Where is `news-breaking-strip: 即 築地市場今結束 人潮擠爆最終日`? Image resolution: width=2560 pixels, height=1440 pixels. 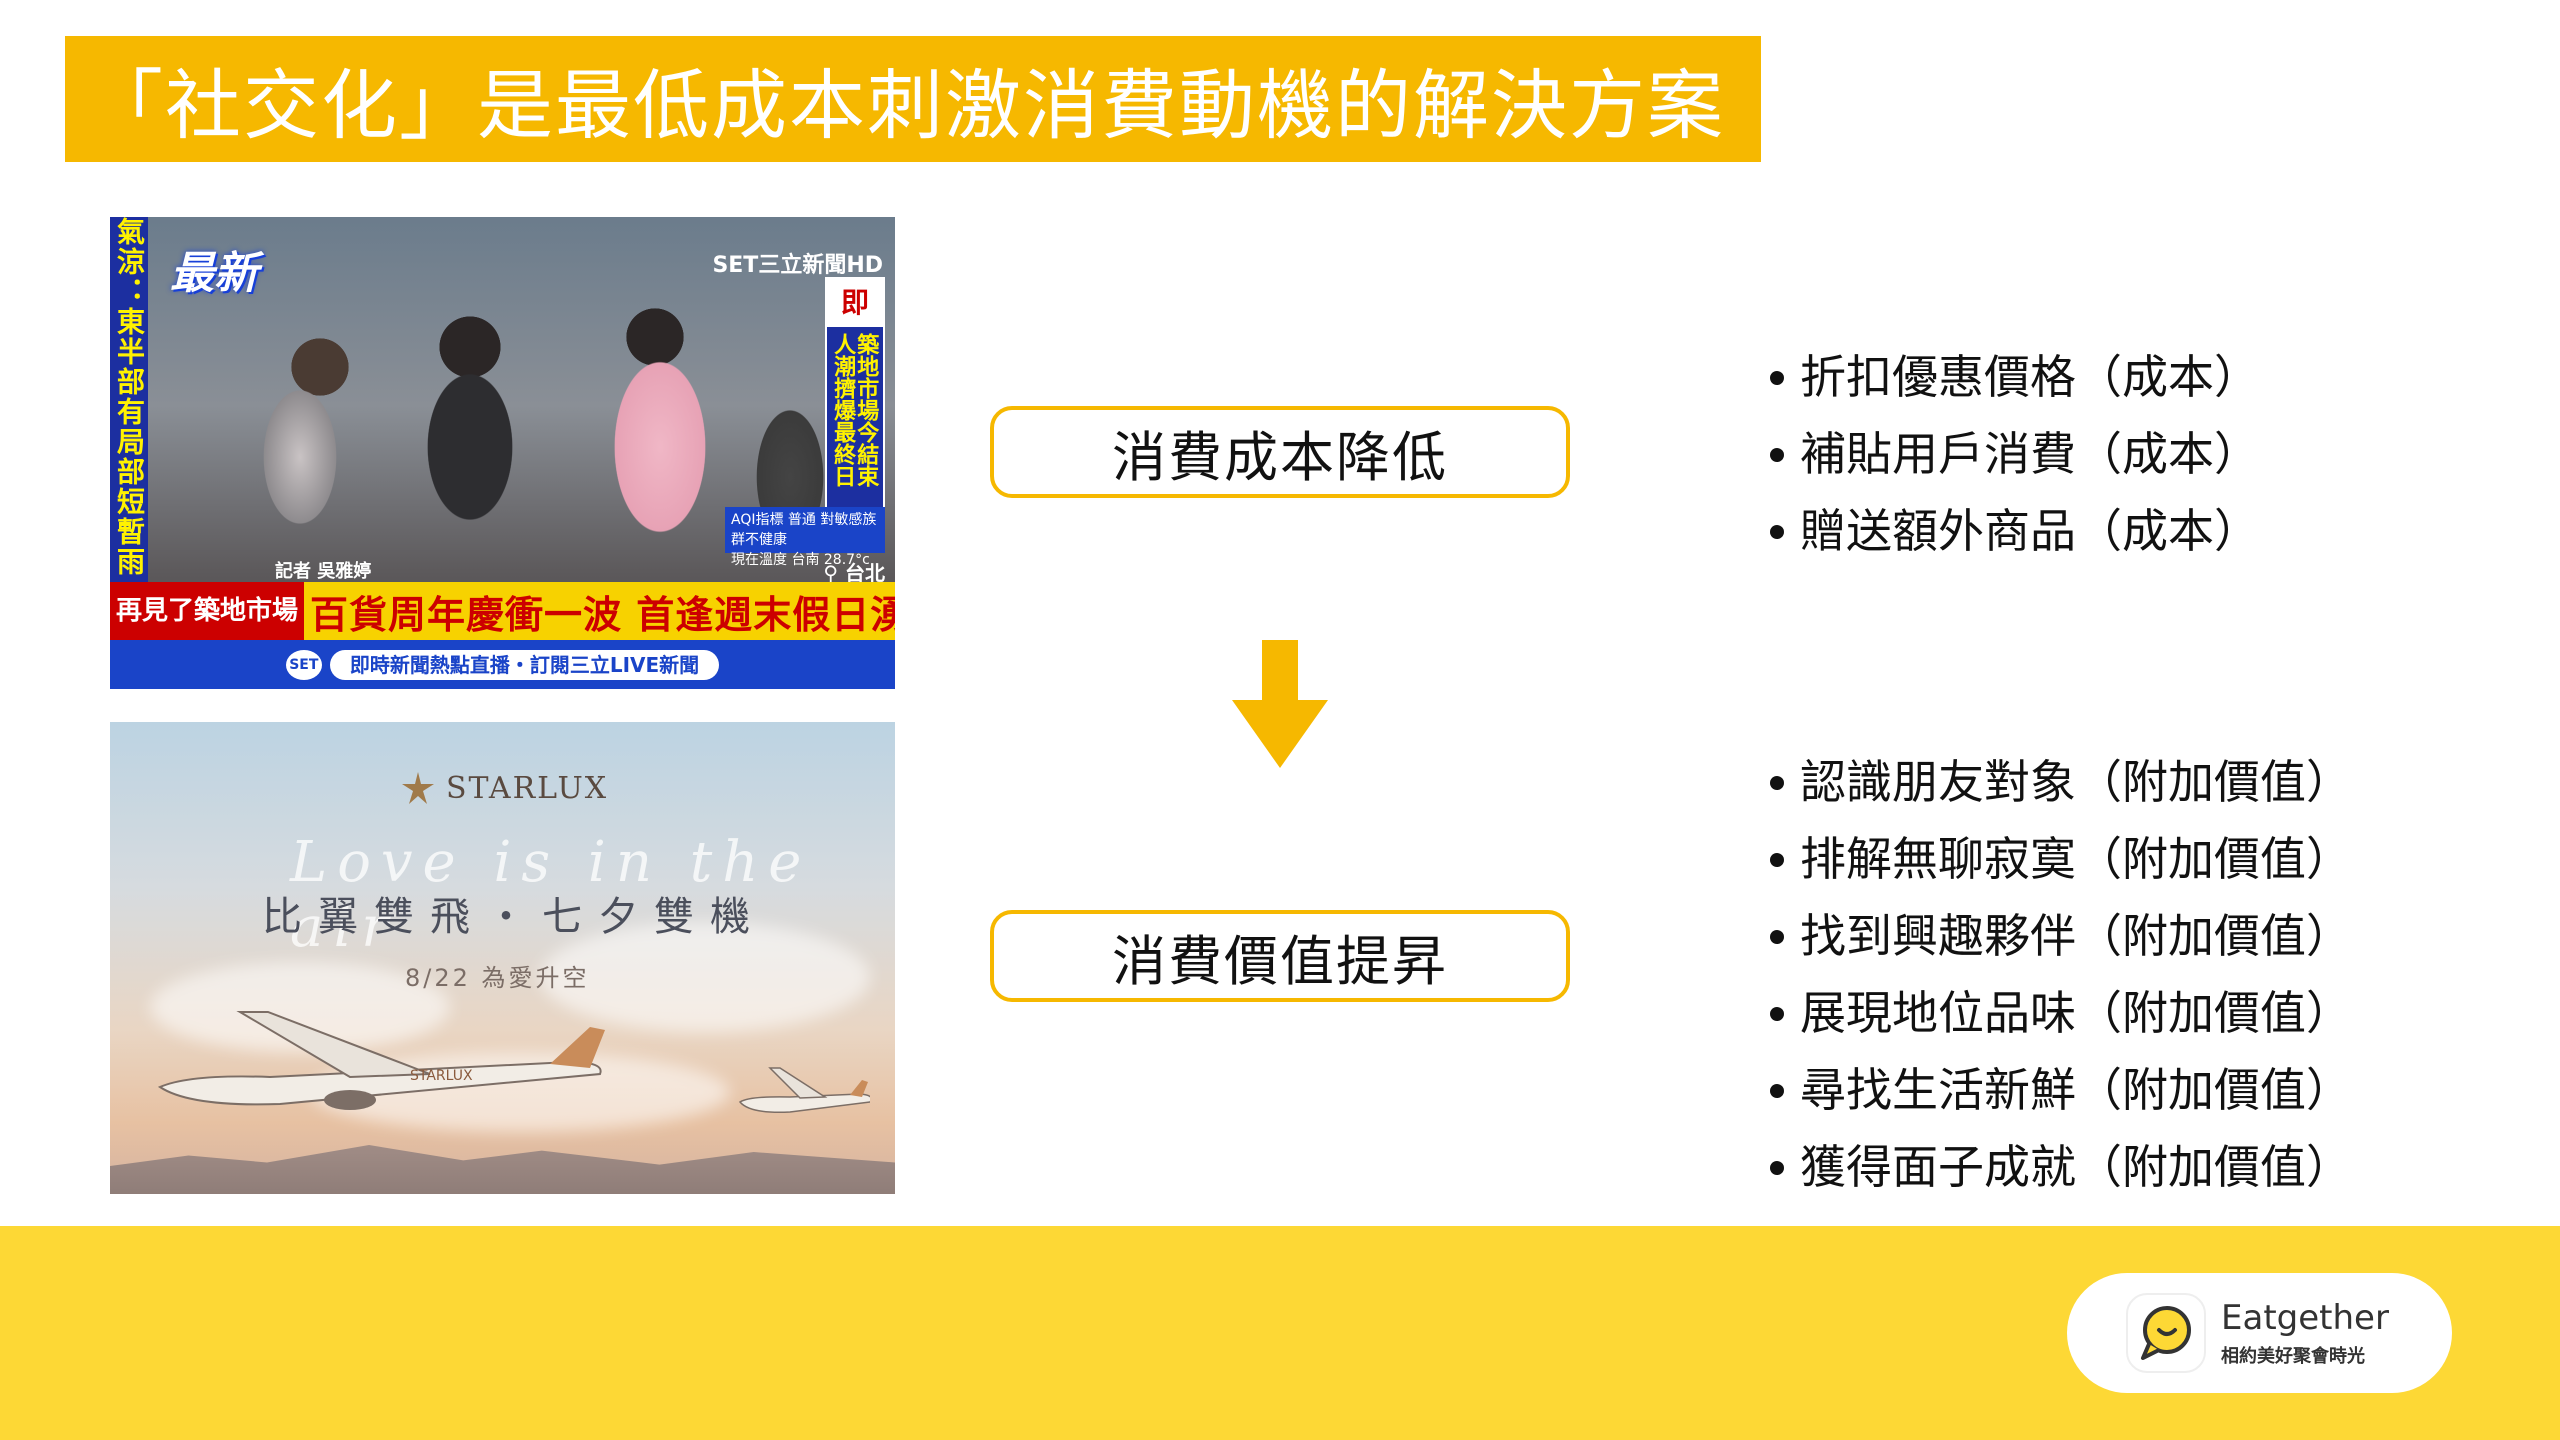
news-breaking-strip: 即 築地市場今結束 人潮擠爆最終日 is located at coordinates (855, 394).